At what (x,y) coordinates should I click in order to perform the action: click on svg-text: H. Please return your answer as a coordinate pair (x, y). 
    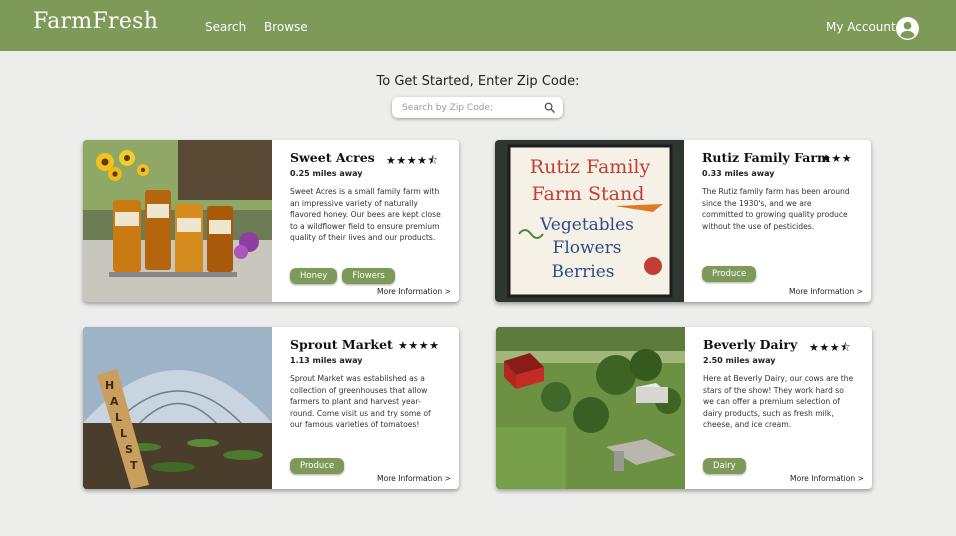
    Looking at the image, I should click on (109, 385).